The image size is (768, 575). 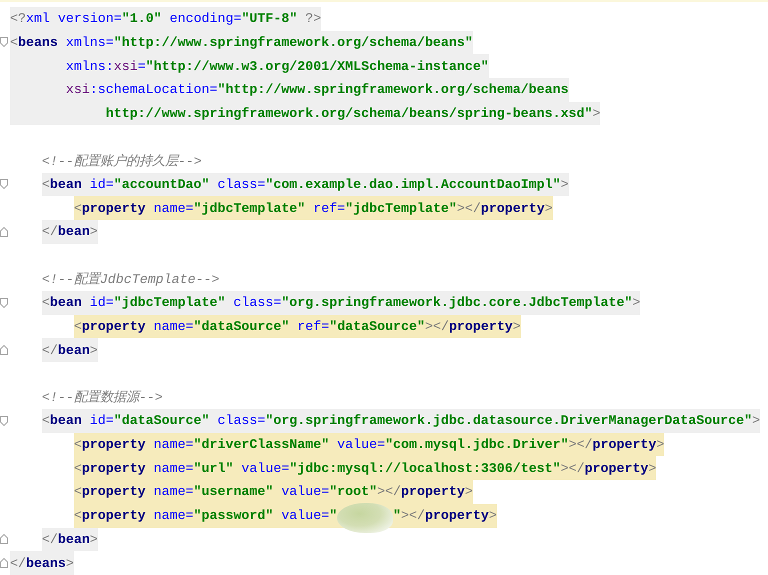 What do you see at coordinates (162, 420) in the screenshot?
I see `attribute-value: "dataSource"` at bounding box center [162, 420].